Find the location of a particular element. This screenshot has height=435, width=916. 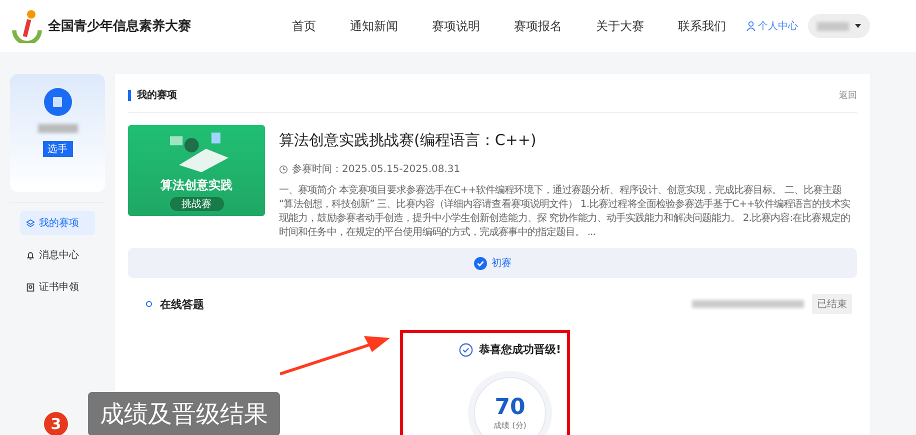

site-title: 全国青少年信息素养大赛 is located at coordinates (119, 26).